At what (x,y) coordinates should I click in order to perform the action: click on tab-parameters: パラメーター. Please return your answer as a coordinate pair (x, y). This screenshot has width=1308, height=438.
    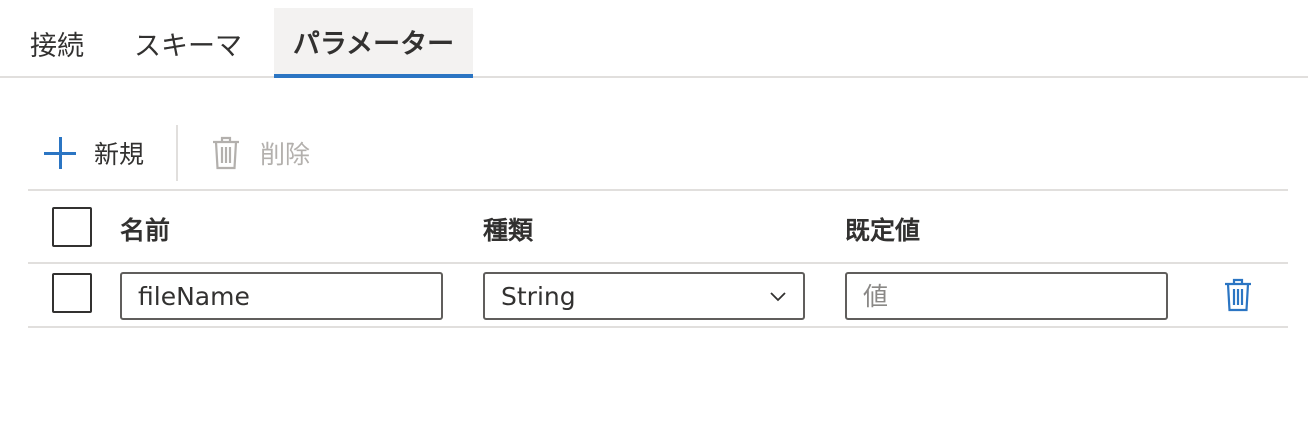
    Looking at the image, I should click on (373, 43).